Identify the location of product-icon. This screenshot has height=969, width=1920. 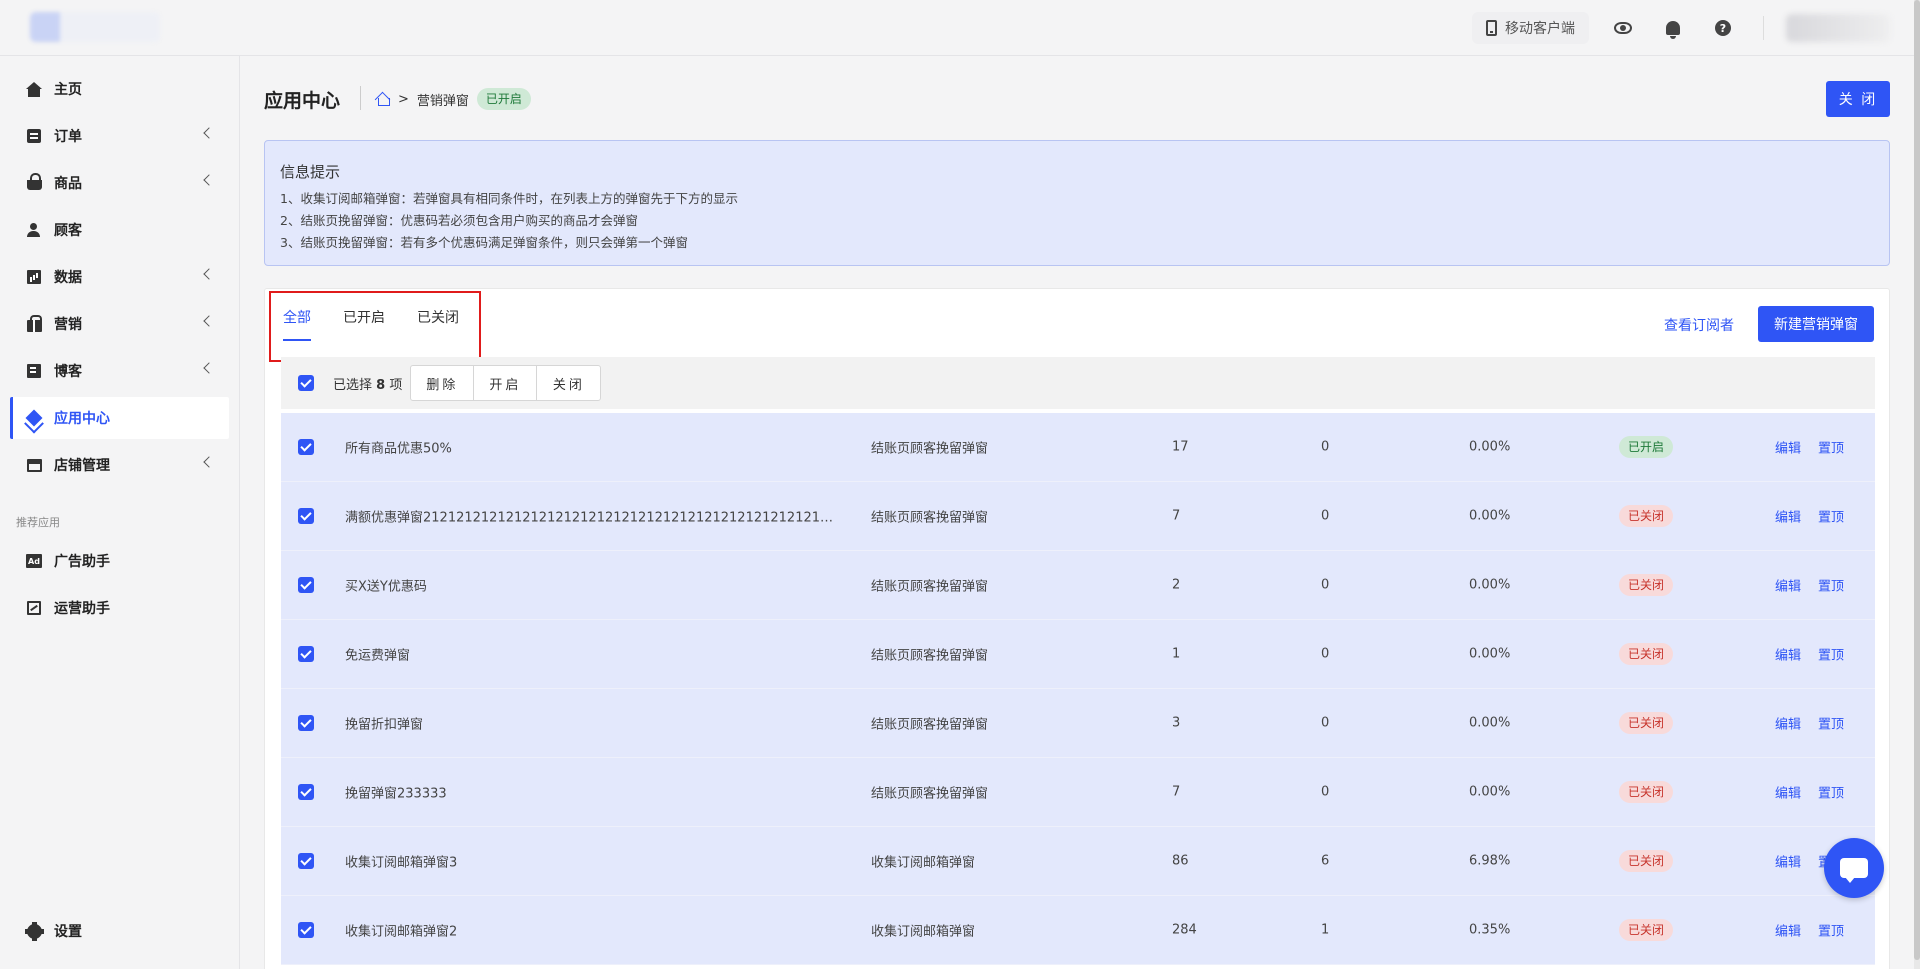
(34, 182).